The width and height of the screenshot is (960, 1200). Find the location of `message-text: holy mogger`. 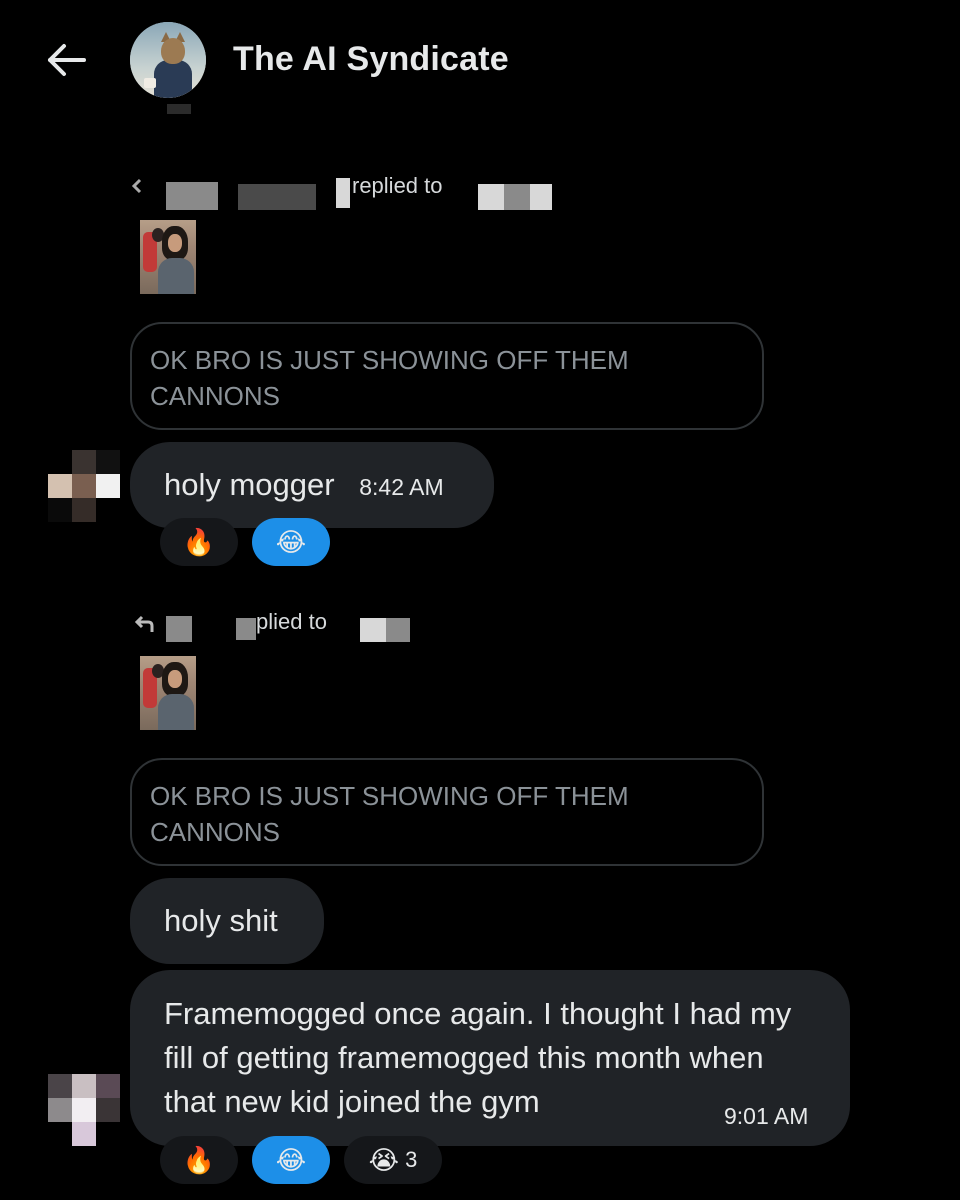

message-text: holy mogger is located at coordinates (249, 484).